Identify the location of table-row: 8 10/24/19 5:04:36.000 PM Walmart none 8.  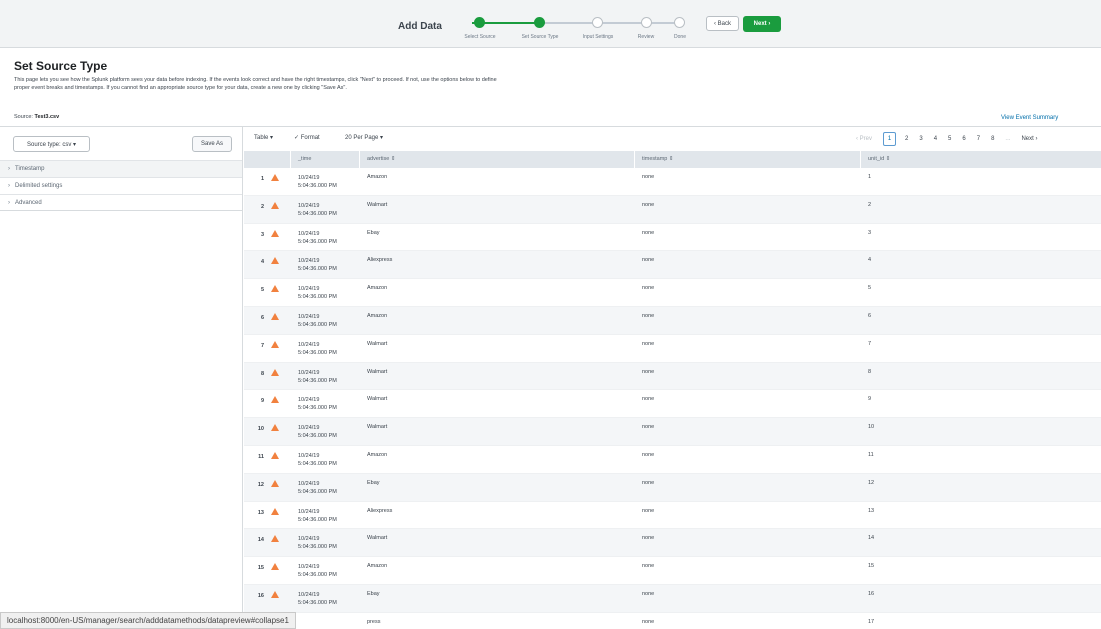
(672, 376).